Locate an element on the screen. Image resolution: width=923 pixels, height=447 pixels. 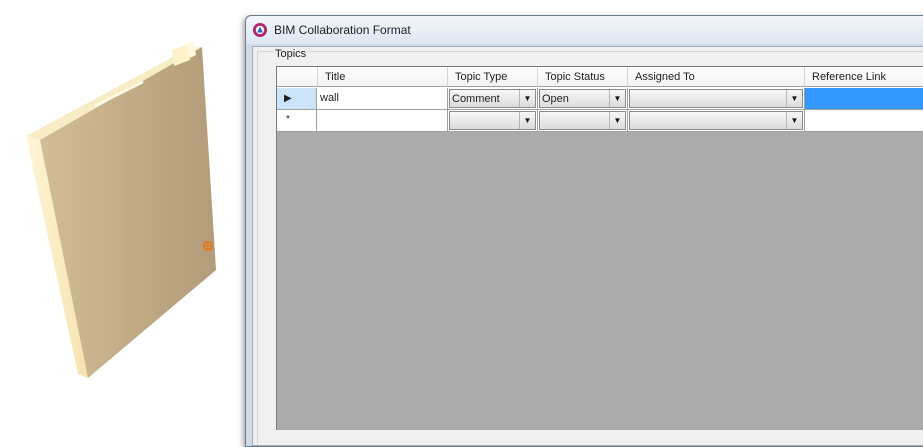
topic-status-combobox: ▼ is located at coordinates (582, 120).